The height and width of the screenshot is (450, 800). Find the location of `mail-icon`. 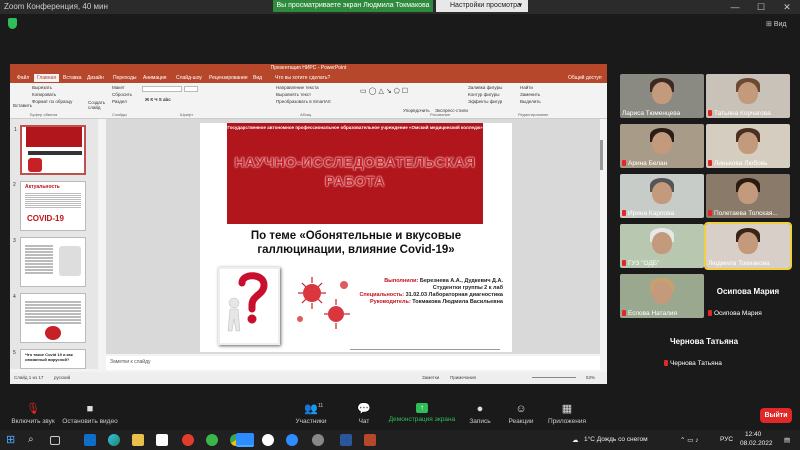

mail-icon is located at coordinates (90, 440).